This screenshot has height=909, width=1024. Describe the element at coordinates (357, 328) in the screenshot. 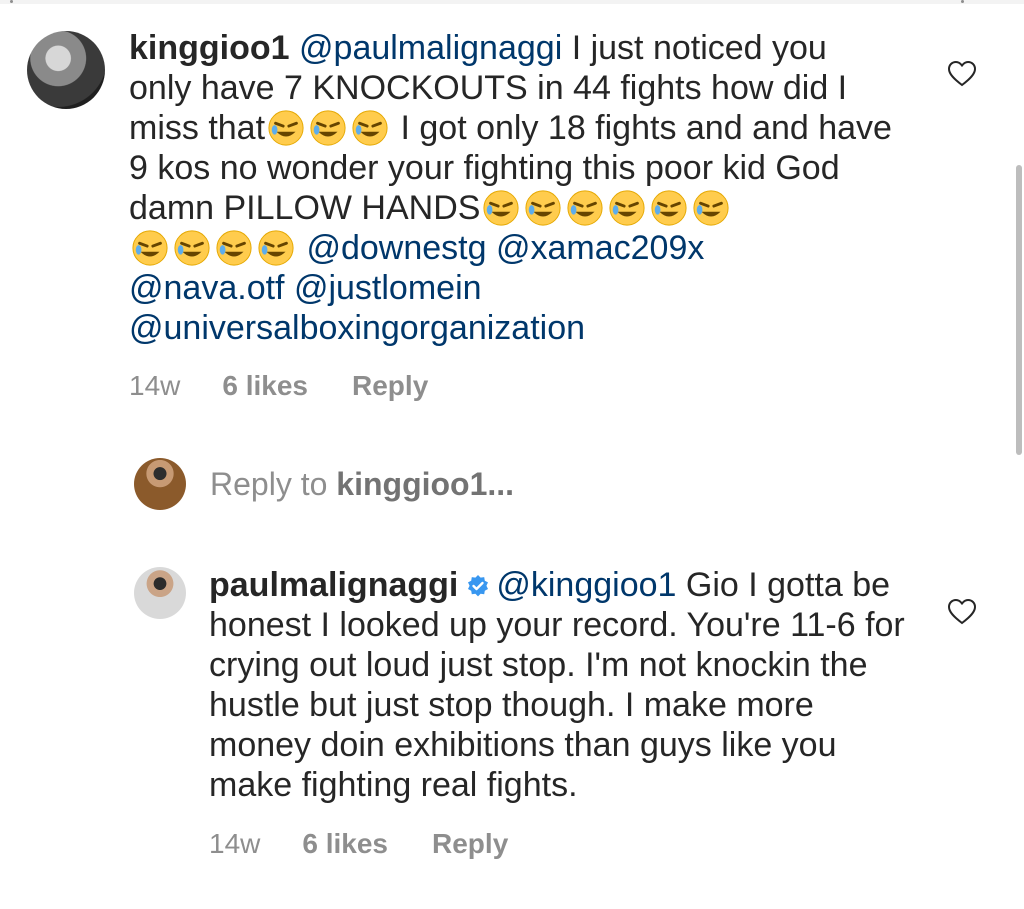

I see `mention-link: @universalboxingorganization` at that location.